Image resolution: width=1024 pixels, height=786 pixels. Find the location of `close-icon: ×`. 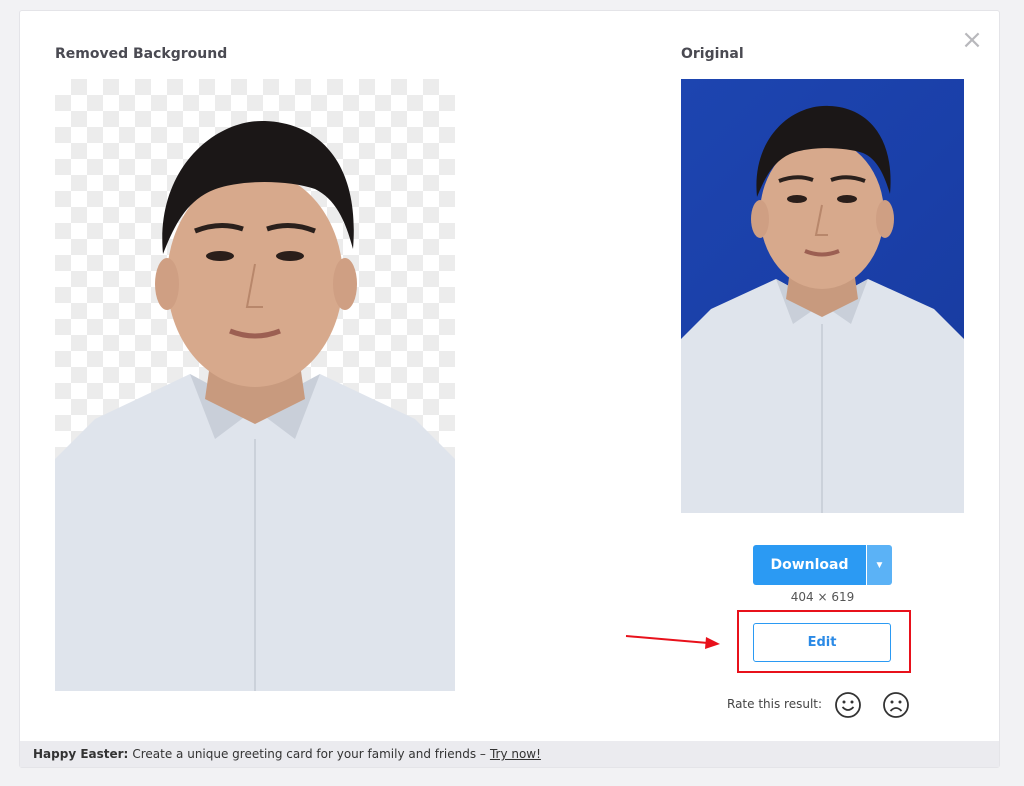

close-icon: × is located at coordinates (972, 40).